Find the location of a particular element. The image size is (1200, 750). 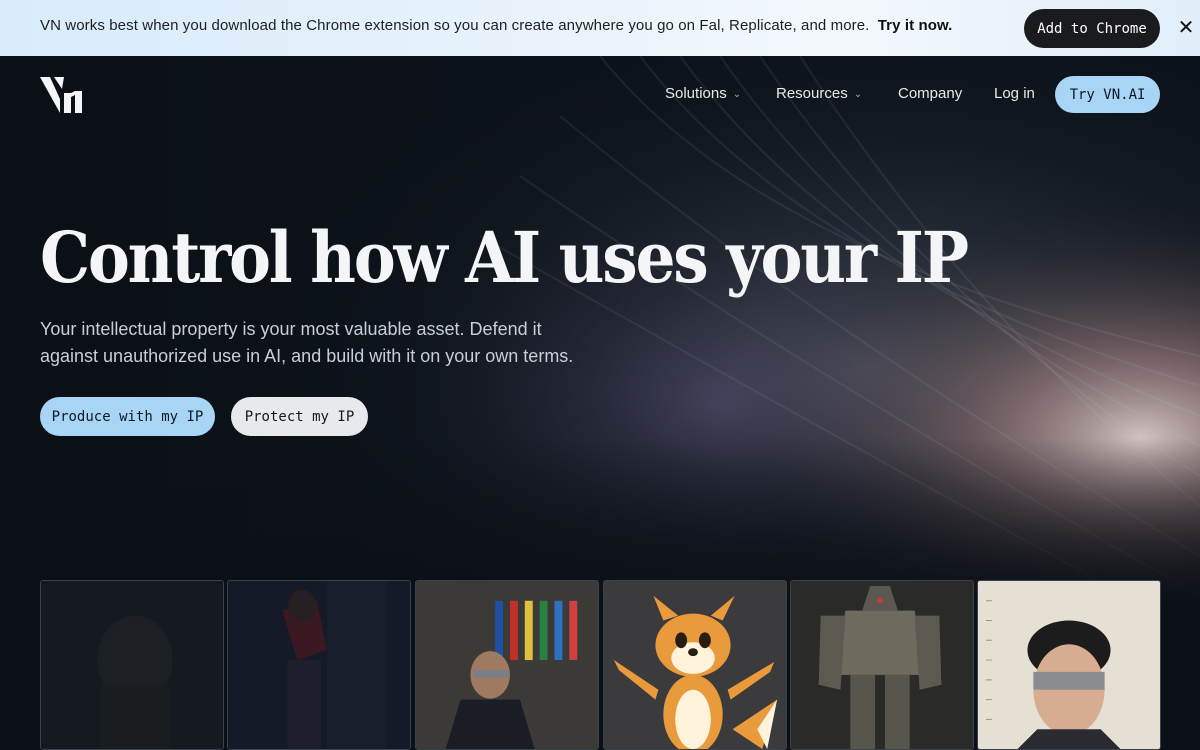

hero-headline: Control how AI uses your IP is located at coordinates (504, 257).